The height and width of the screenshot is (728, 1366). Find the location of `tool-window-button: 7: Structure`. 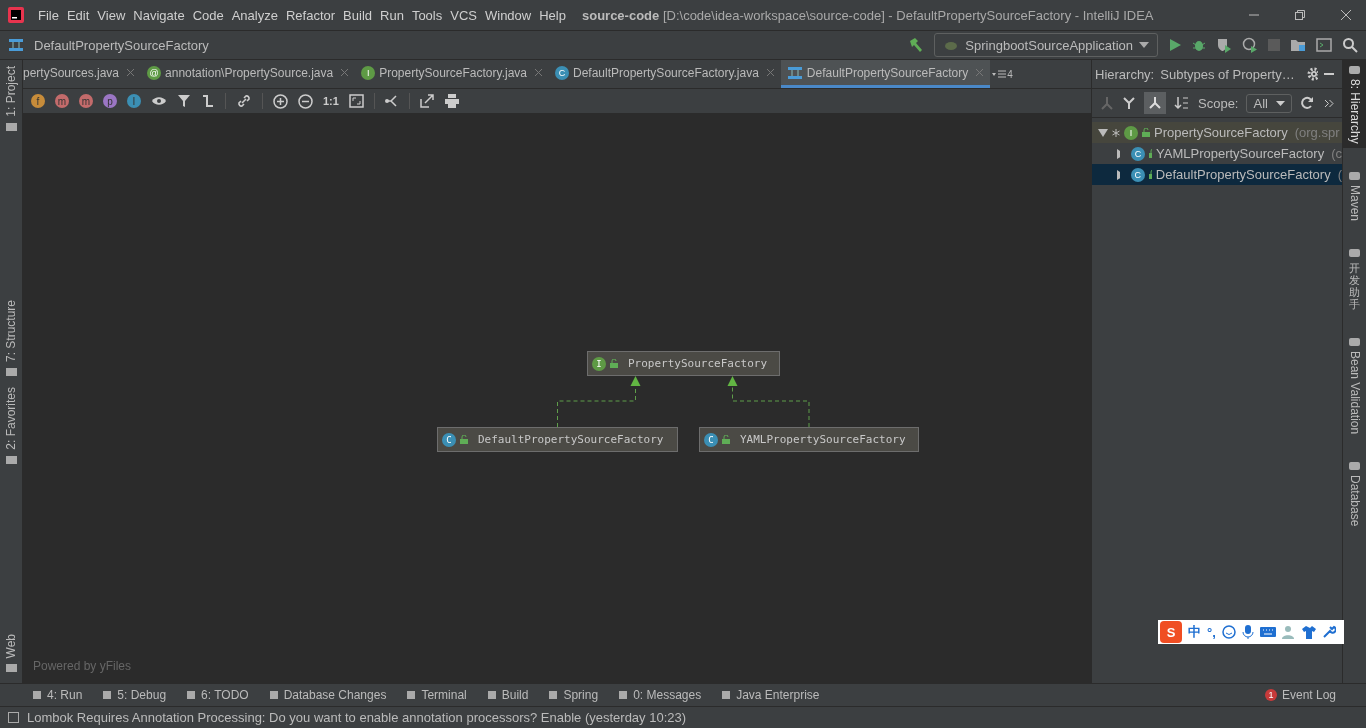

tool-window-button: 7: Structure is located at coordinates (11, 338).